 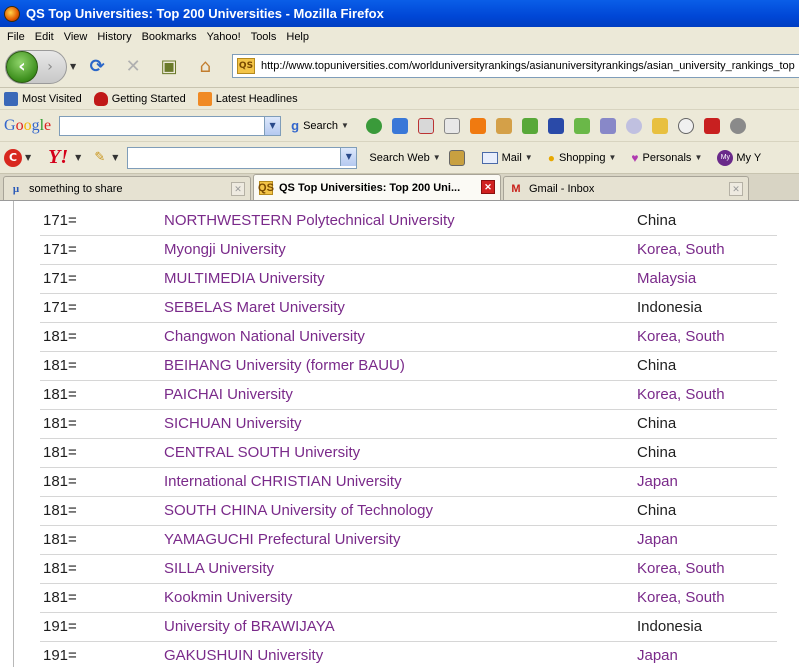 I want to click on plus-icon, so click(x=399, y=125).